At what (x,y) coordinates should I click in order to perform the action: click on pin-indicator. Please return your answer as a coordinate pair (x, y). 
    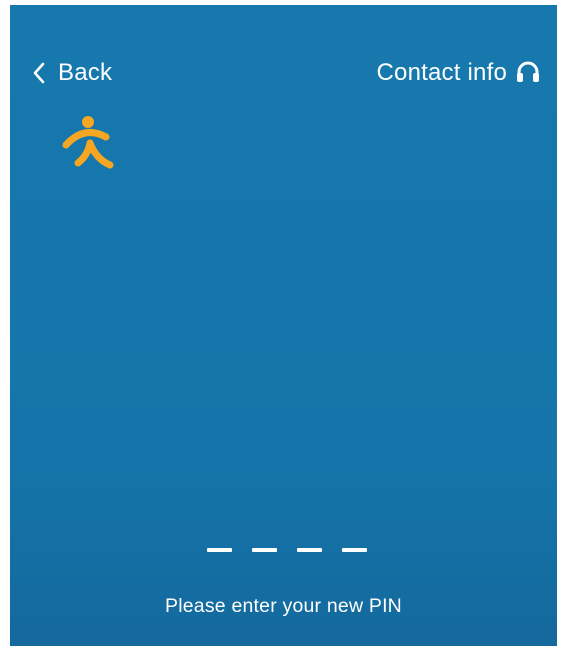
    Looking at the image, I should click on (287, 552).